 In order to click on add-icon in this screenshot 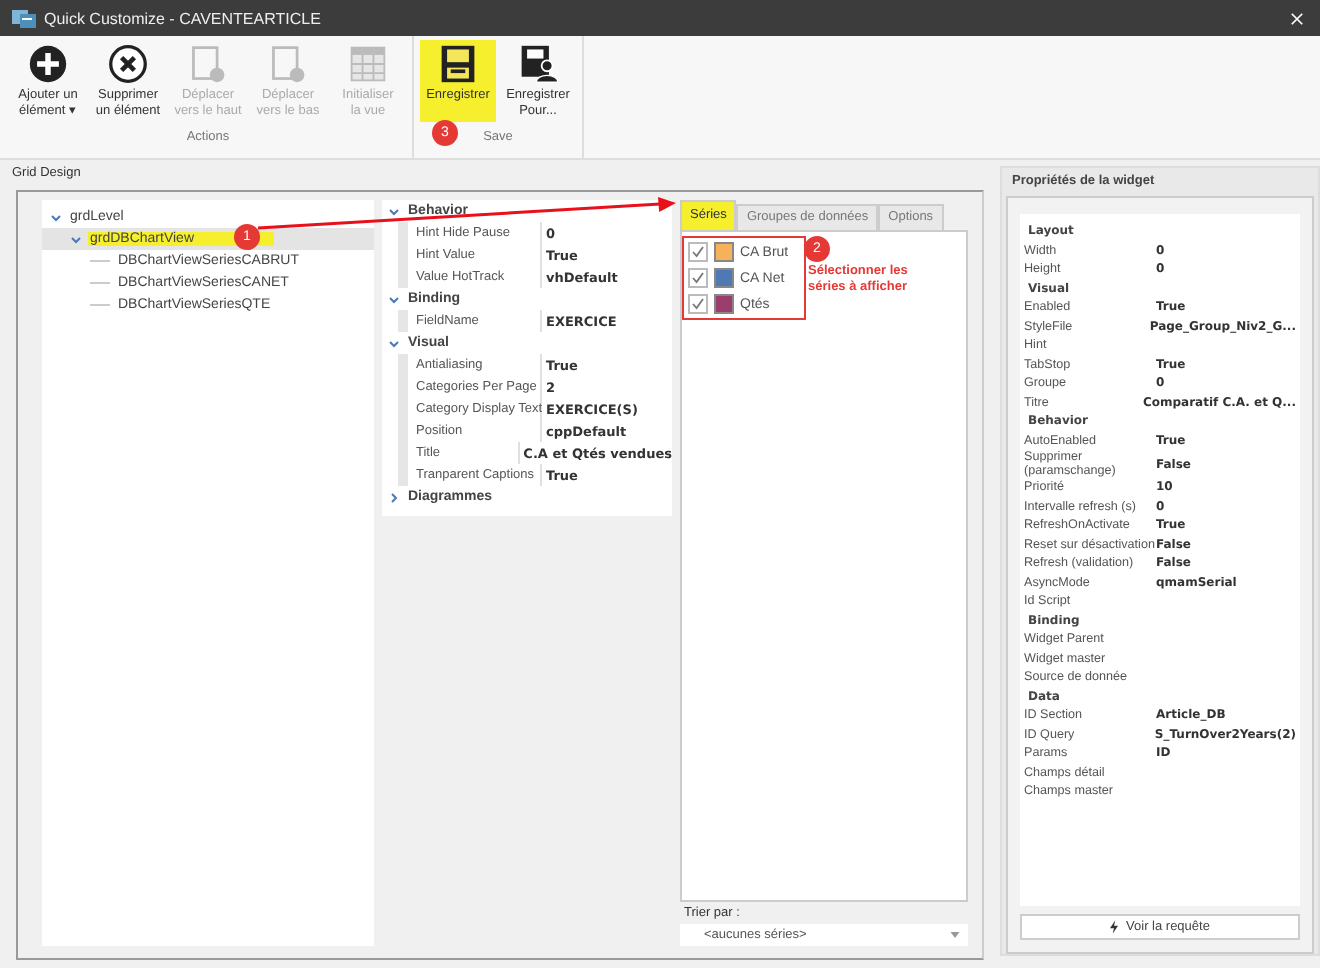, I will do `click(48, 64)`.